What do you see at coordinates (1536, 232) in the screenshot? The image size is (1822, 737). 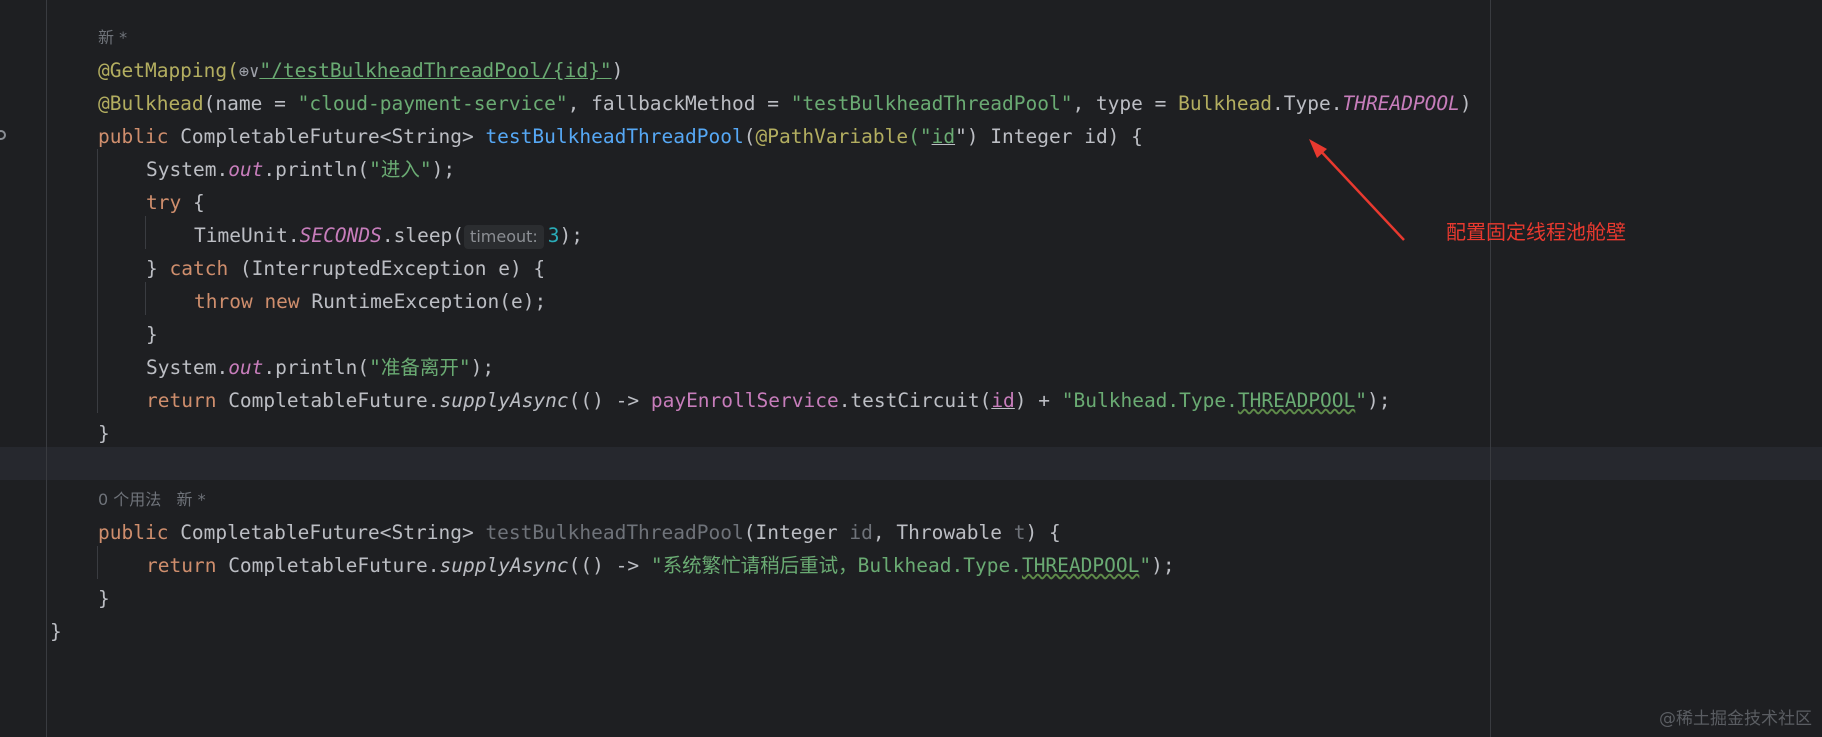 I see `annotation-label: 配置固定线程池舱壁` at bounding box center [1536, 232].